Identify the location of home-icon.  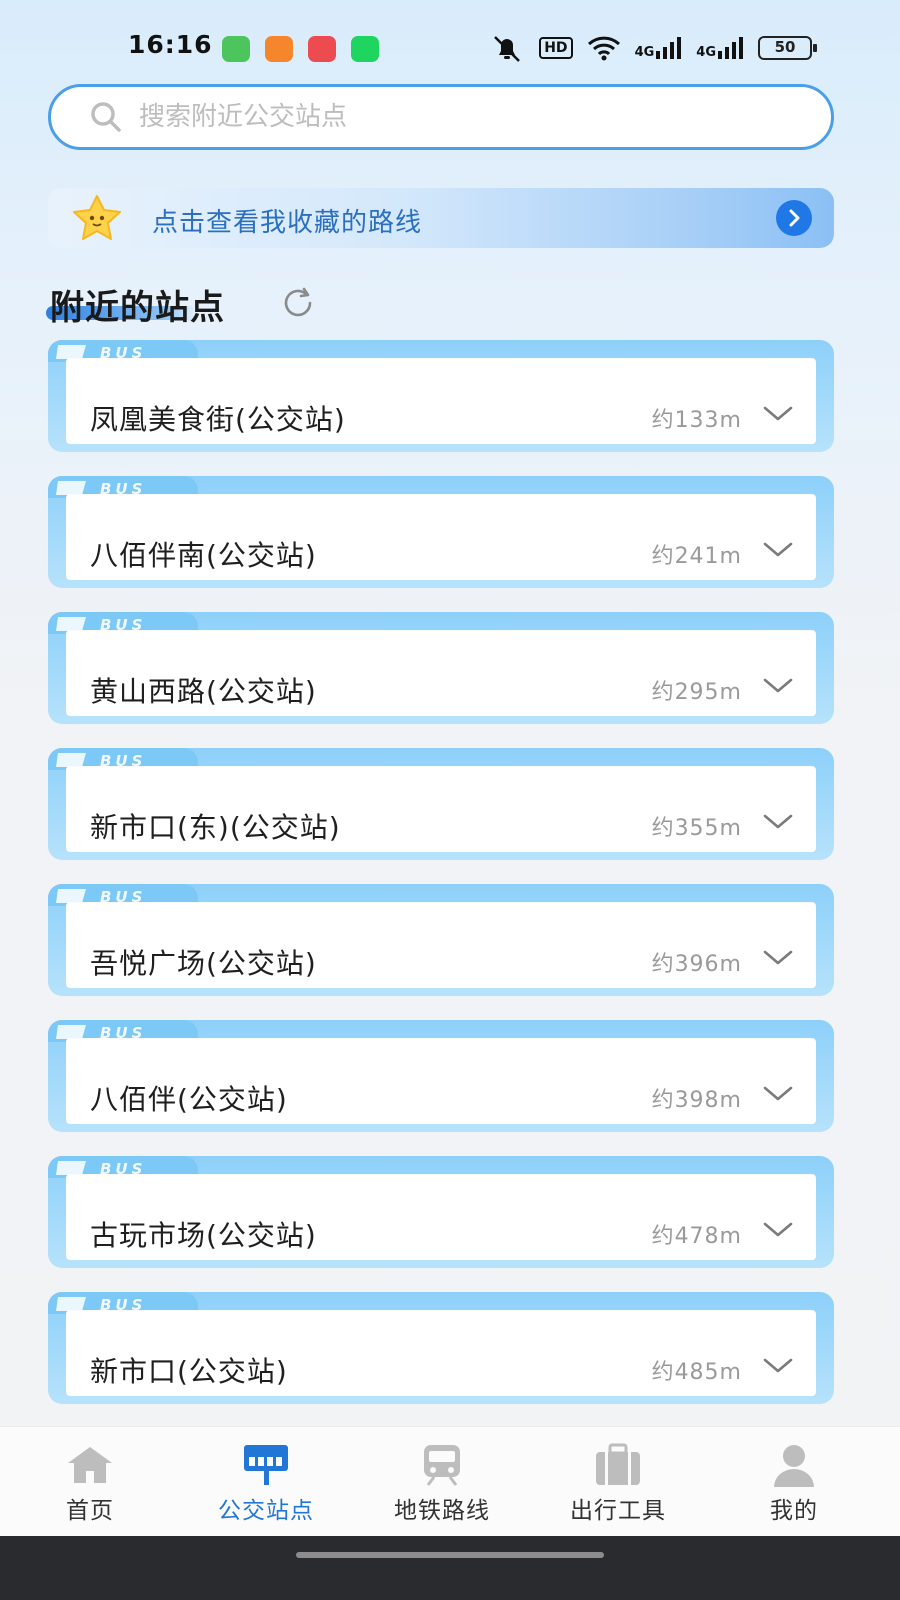
(90, 1465).